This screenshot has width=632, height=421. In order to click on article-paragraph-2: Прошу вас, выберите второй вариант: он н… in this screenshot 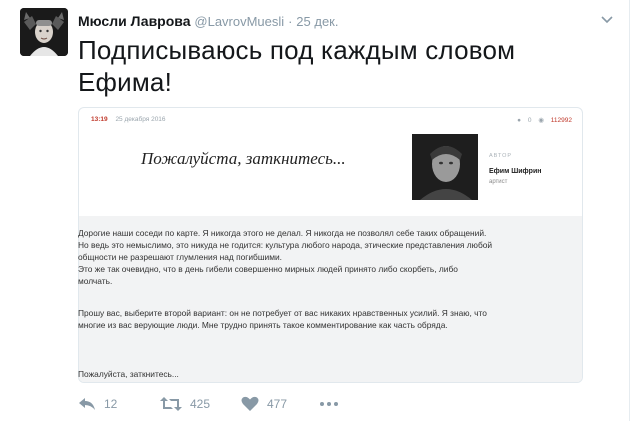, I will do `click(325, 319)`.